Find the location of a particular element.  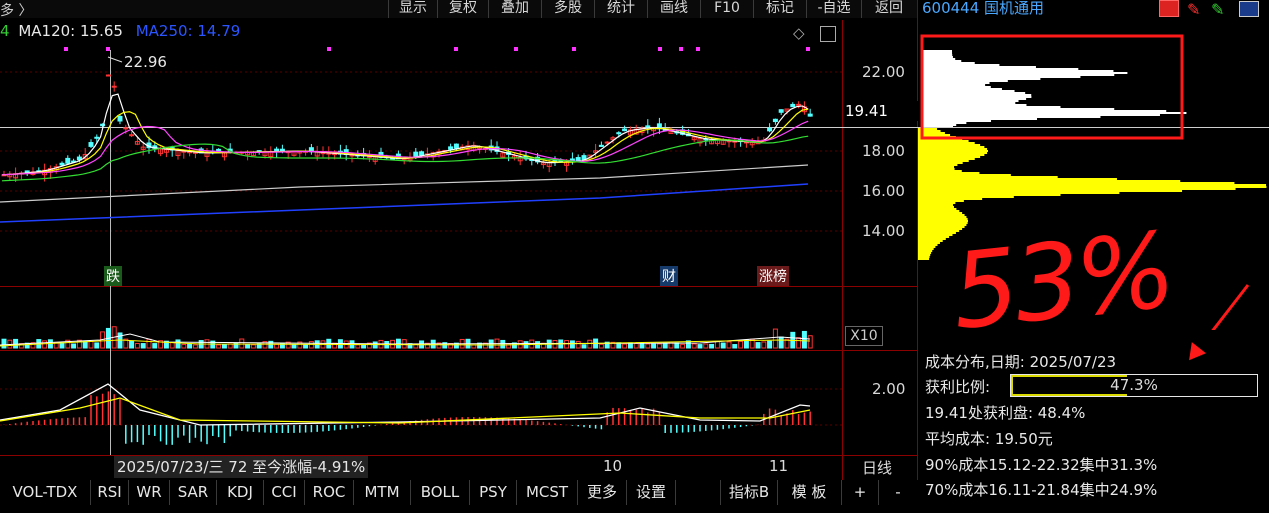

cost-70: 70%成本16.11-21.84集中24.9% is located at coordinates (1041, 490).